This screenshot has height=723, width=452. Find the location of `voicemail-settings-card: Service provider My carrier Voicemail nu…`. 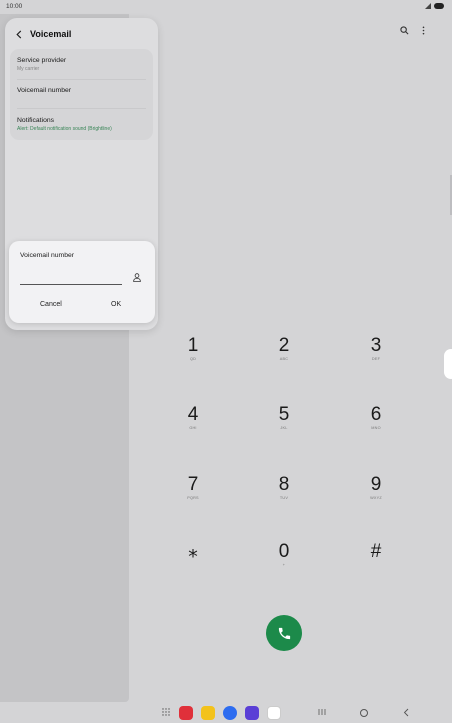

voicemail-settings-card: Service provider My carrier Voicemail nu… is located at coordinates (81, 94).